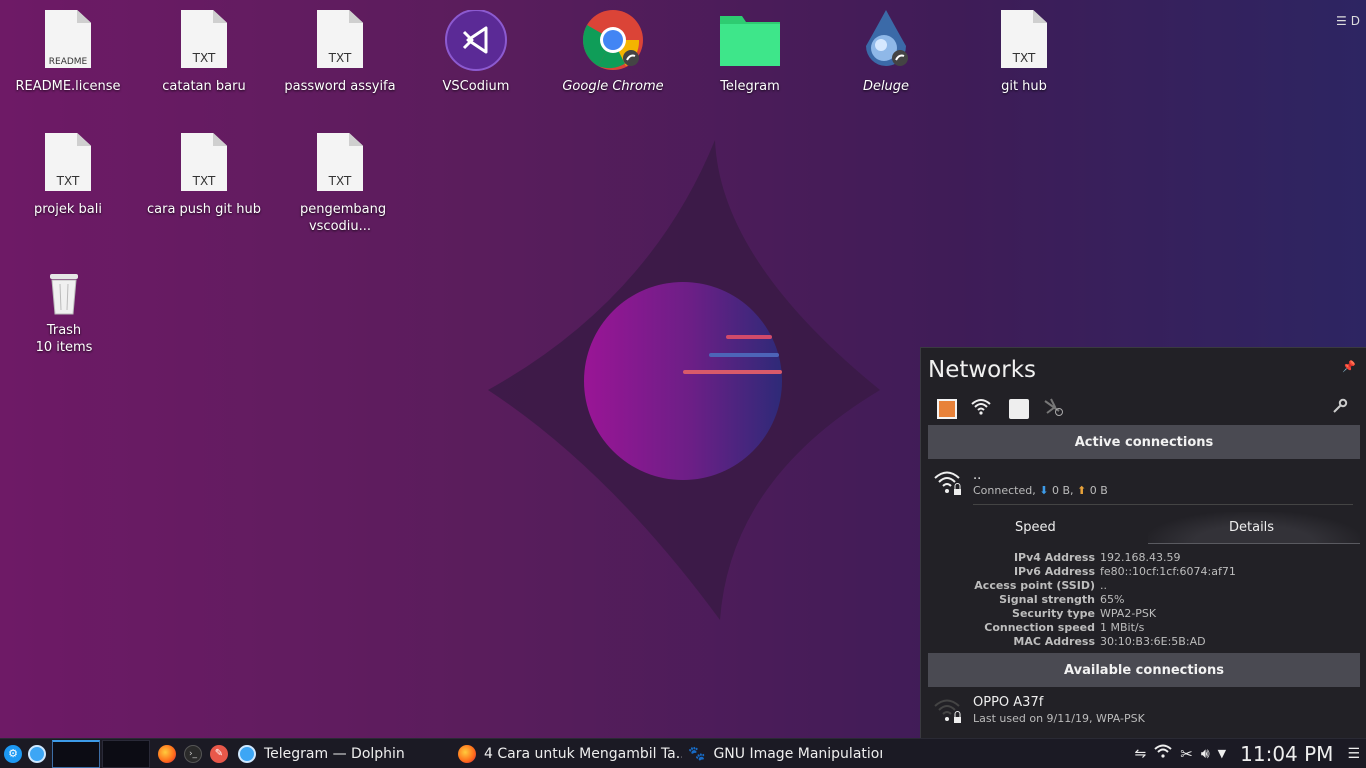  What do you see at coordinates (1144, 528) in the screenshot?
I see `connection-tabs: Speed Details` at bounding box center [1144, 528].